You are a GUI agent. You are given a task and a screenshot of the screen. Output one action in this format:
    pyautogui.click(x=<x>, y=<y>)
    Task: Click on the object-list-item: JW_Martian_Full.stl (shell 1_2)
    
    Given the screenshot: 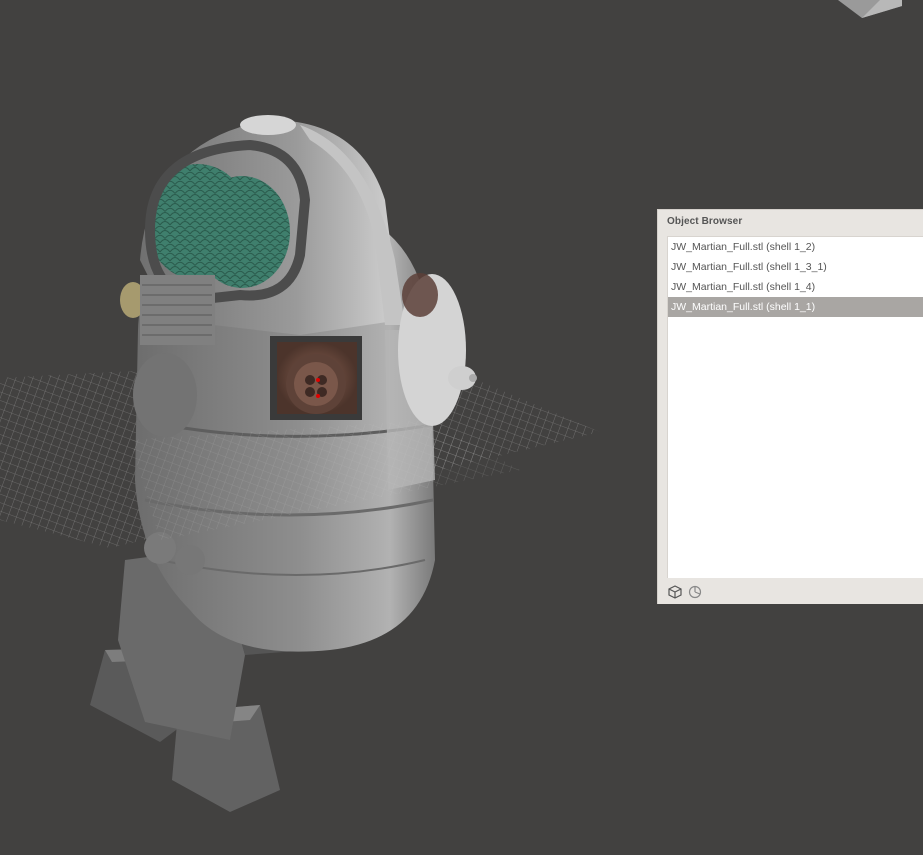 What is the action you would take?
    pyautogui.click(x=795, y=247)
    